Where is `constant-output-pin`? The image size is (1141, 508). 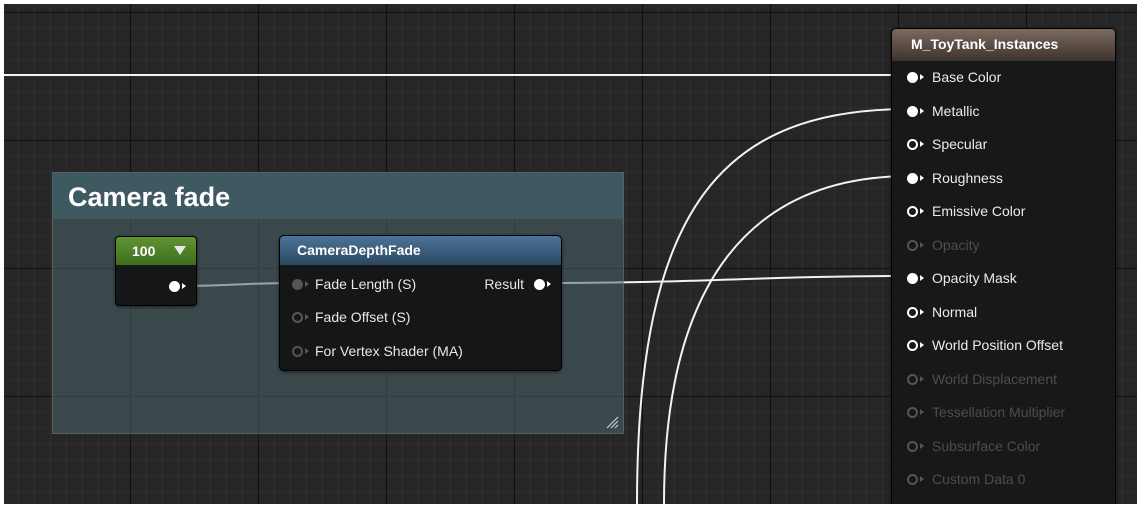 constant-output-pin is located at coordinates (174, 286).